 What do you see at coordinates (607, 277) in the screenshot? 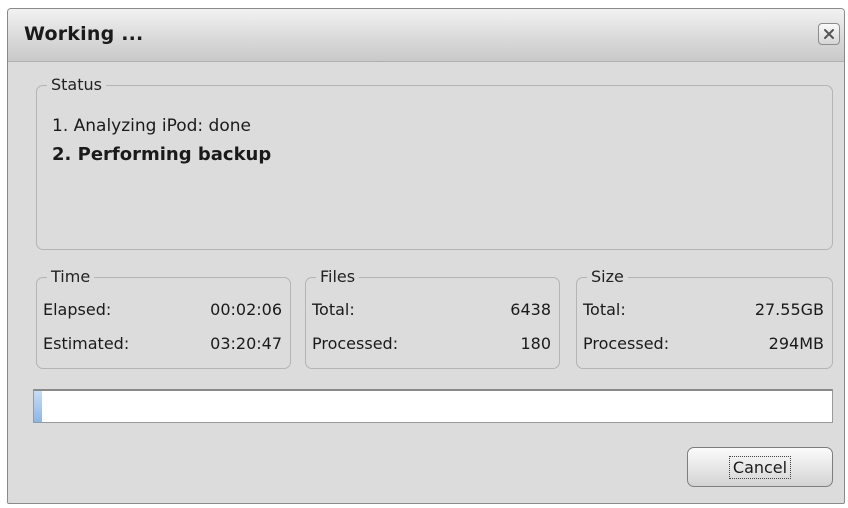
I see `size-legend: Size` at bounding box center [607, 277].